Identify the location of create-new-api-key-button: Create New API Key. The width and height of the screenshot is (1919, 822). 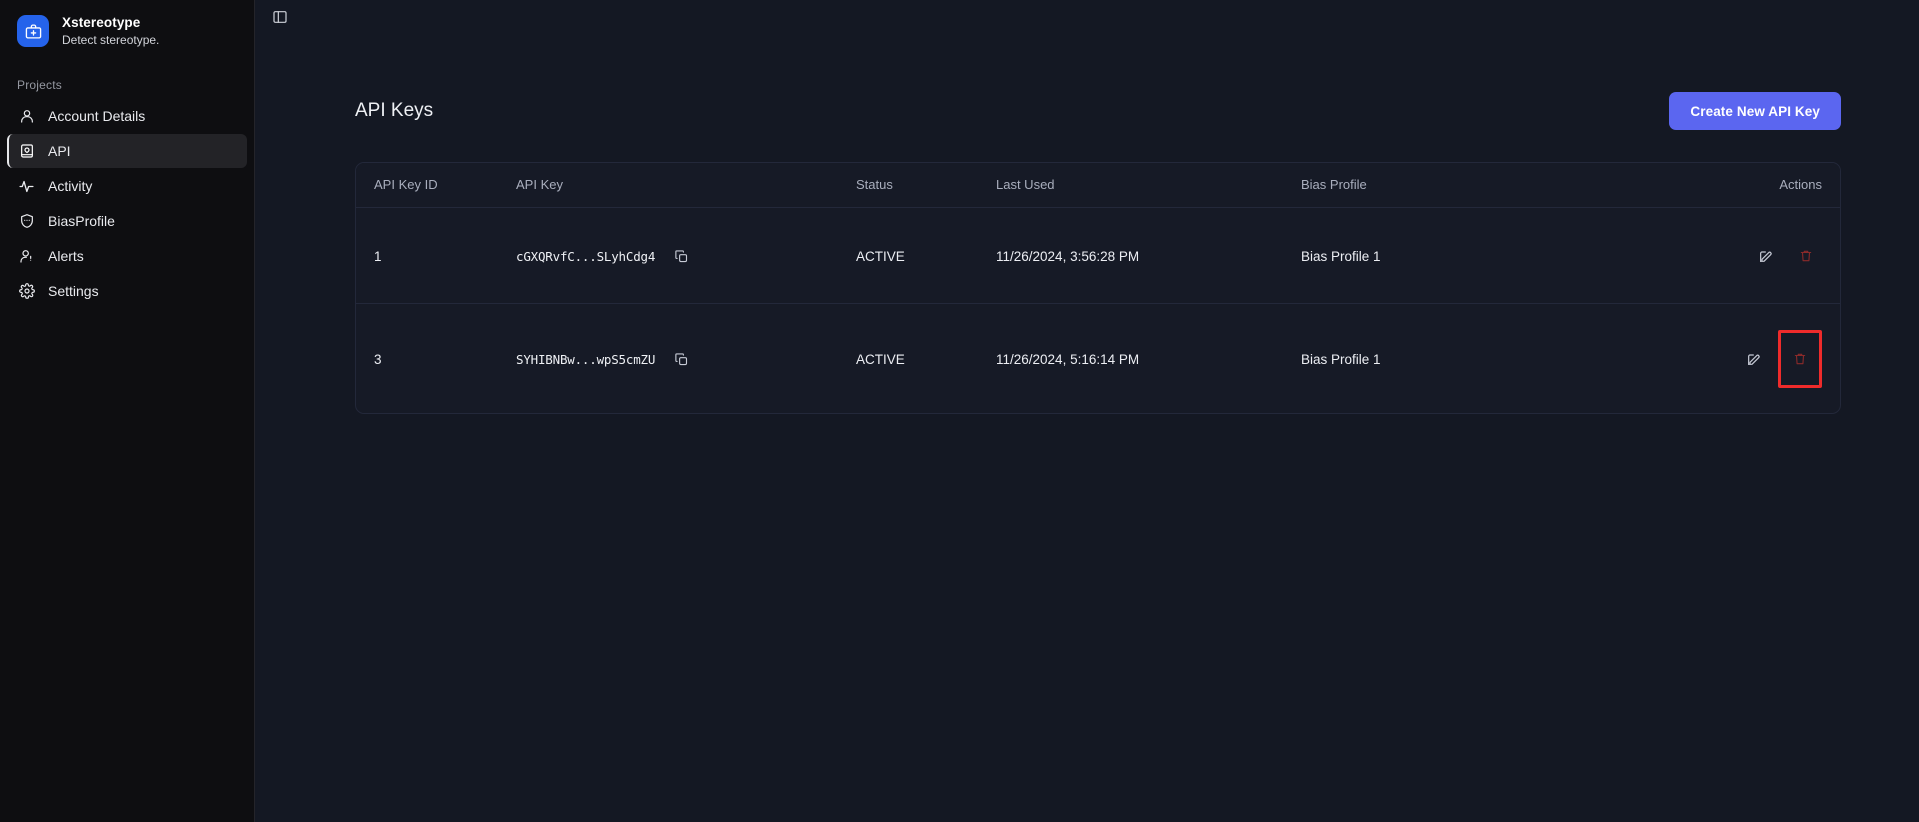
(1755, 111).